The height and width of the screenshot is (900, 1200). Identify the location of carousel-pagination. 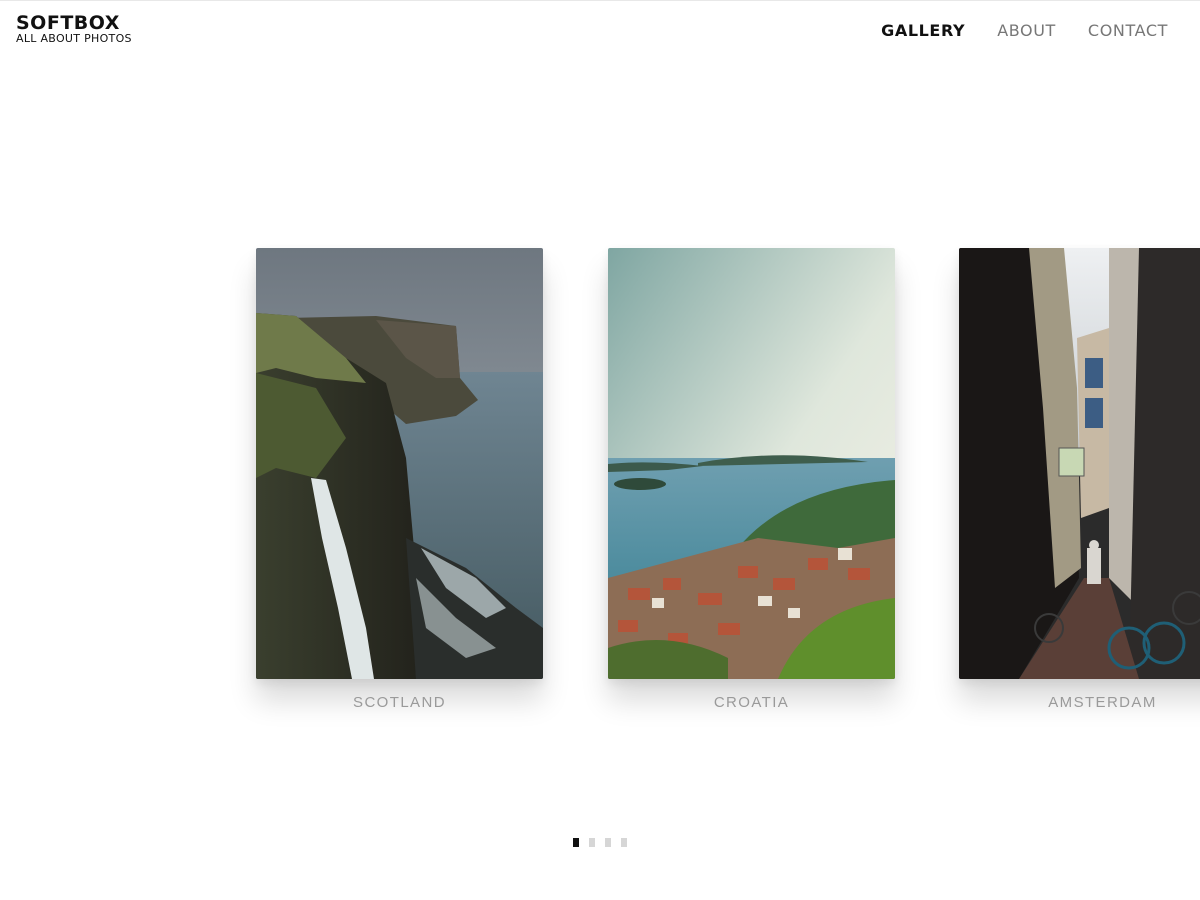
(605, 842).